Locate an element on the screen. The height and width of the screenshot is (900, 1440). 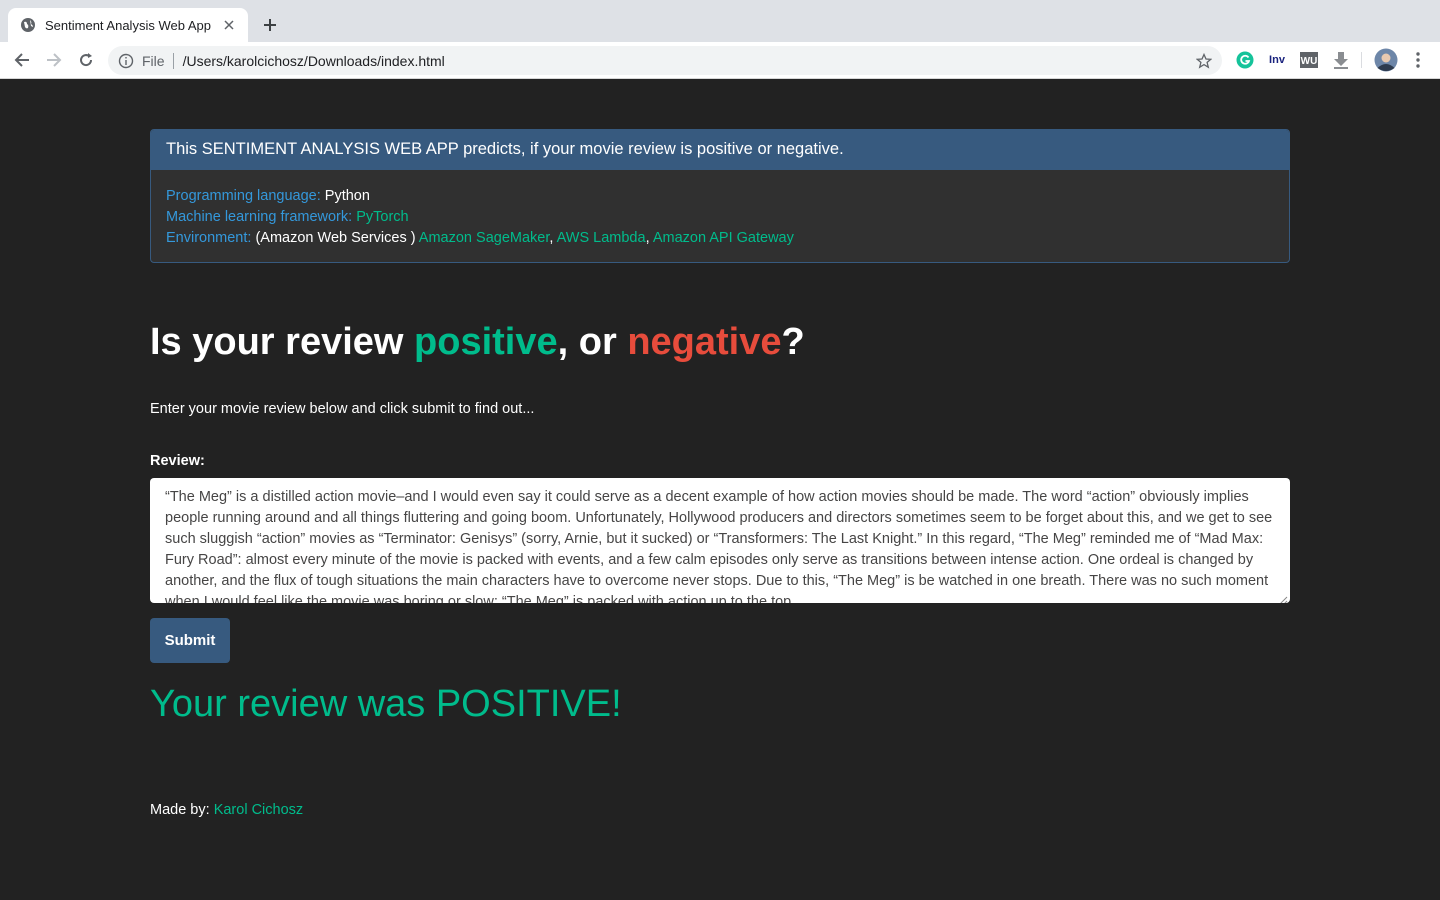
submit-button: Submit is located at coordinates (190, 640).